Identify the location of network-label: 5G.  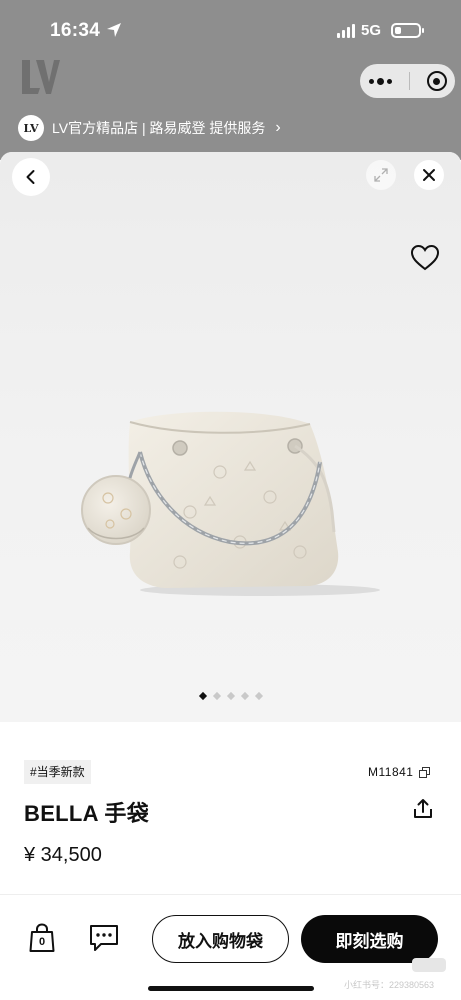
(370, 30).